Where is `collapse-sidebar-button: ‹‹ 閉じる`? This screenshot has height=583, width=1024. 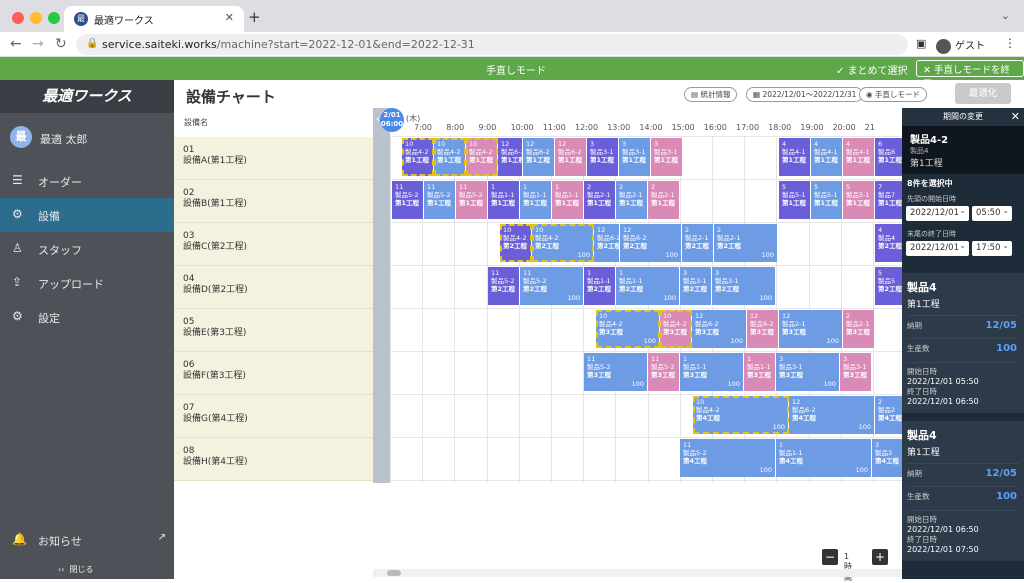
collapse-sidebar-button: ‹‹ 閉じる is located at coordinates (75, 569).